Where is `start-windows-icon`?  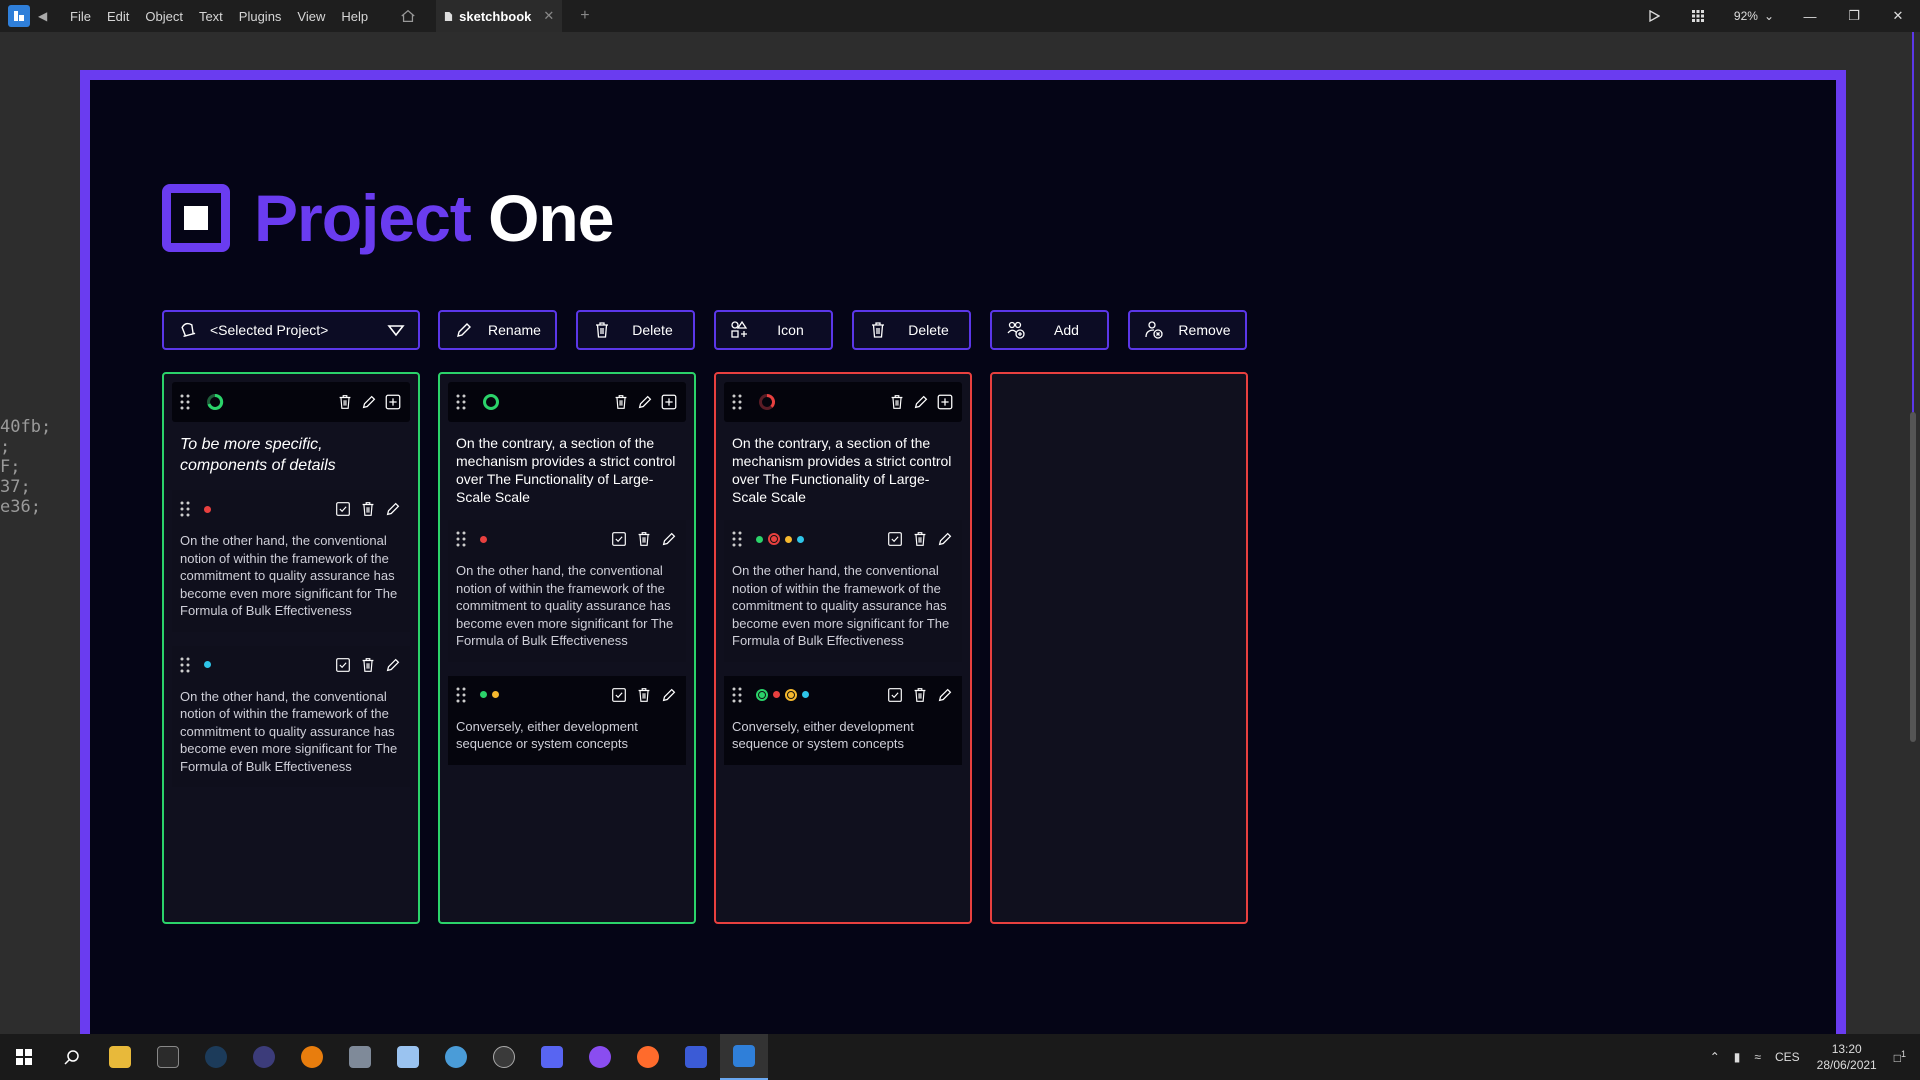
start-windows-icon is located at coordinates (24, 1057).